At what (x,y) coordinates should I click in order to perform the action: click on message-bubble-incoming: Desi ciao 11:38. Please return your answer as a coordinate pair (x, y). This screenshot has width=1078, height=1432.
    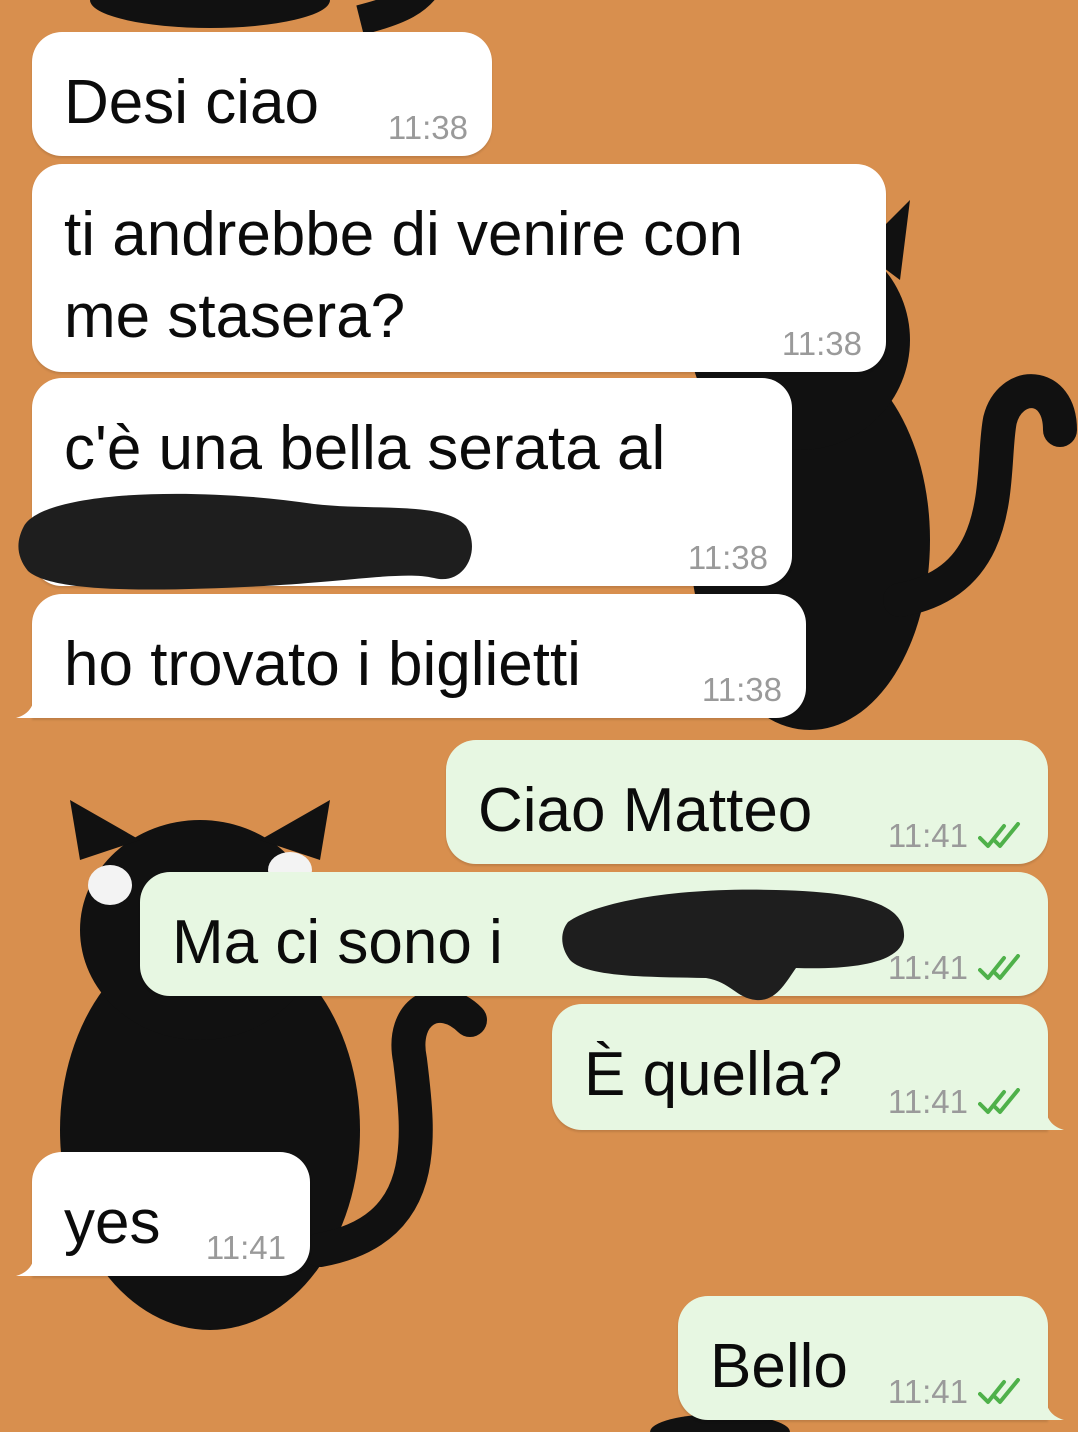
    Looking at the image, I should click on (262, 94).